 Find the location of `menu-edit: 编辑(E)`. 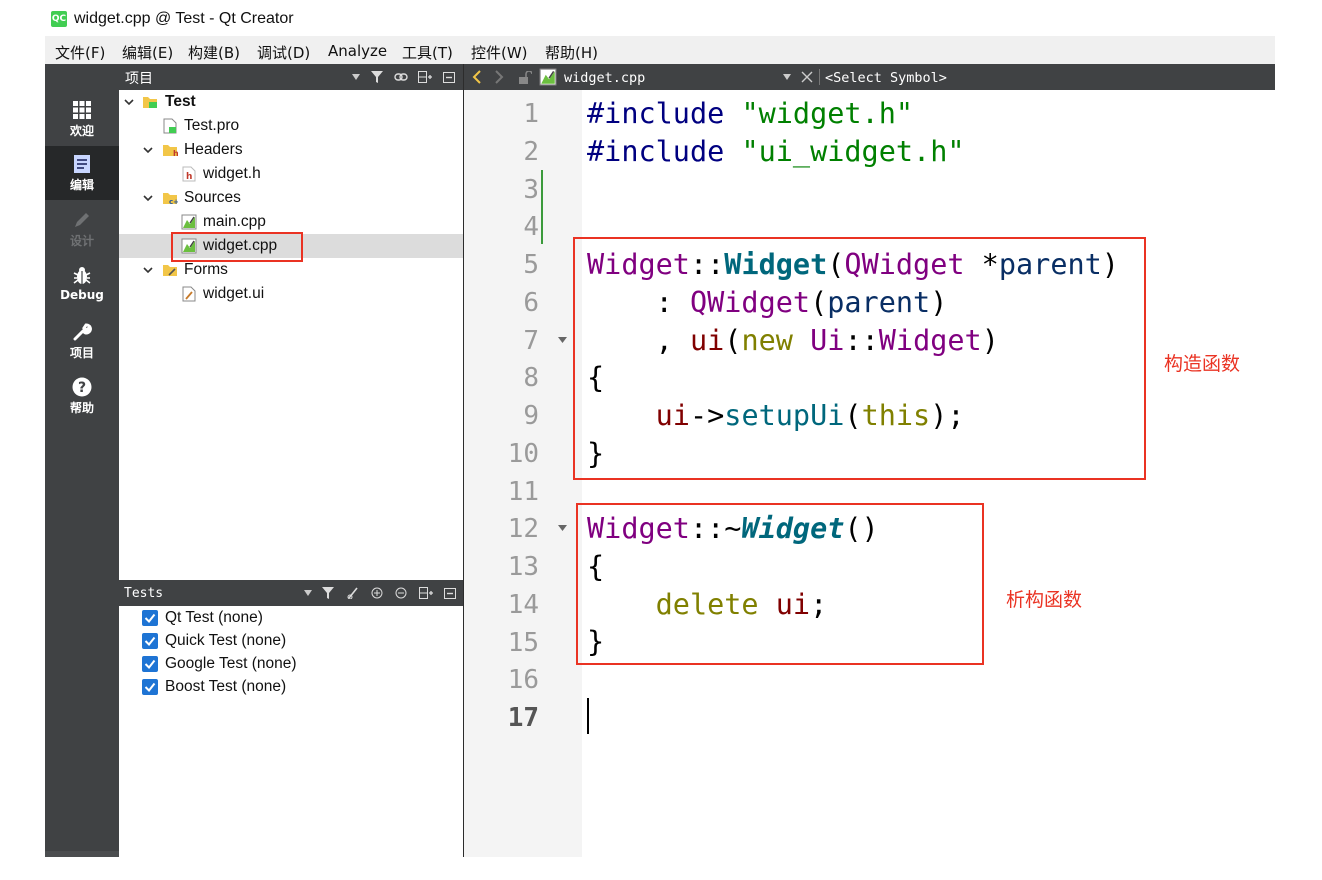

menu-edit: 编辑(E) is located at coordinates (147, 52).